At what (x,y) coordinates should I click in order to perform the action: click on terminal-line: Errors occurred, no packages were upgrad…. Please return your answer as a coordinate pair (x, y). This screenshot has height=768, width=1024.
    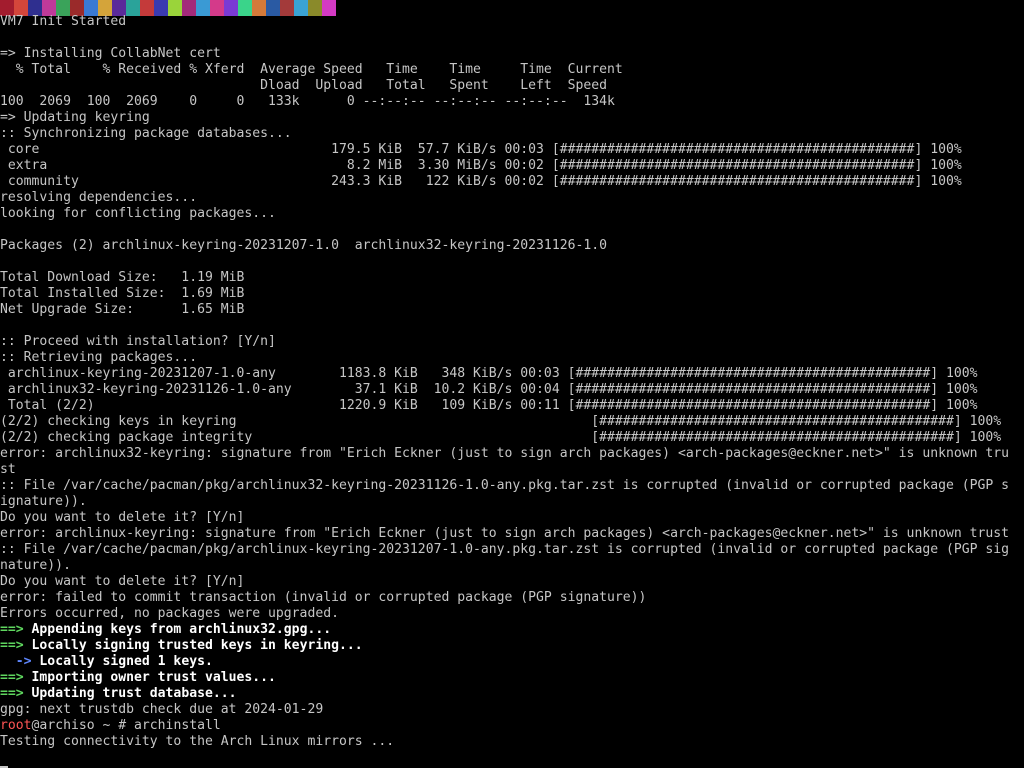
    Looking at the image, I should click on (512, 614).